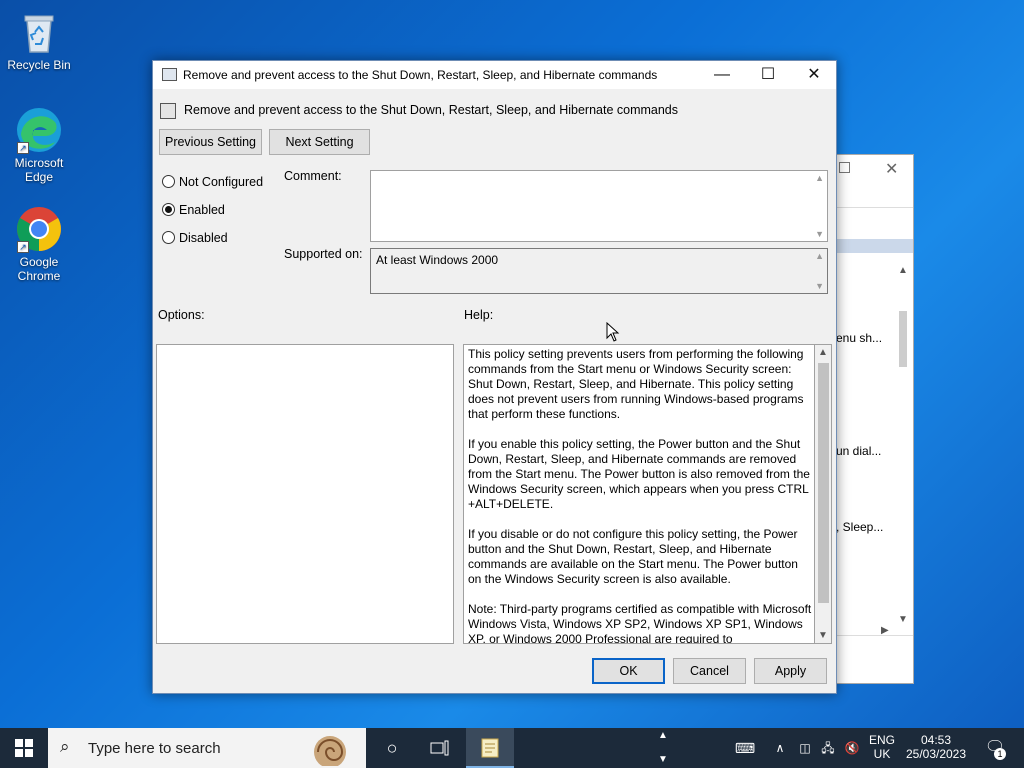 Image resolution: width=1024 pixels, height=768 pixels. I want to click on selected-row-highlight, so click(873, 246).